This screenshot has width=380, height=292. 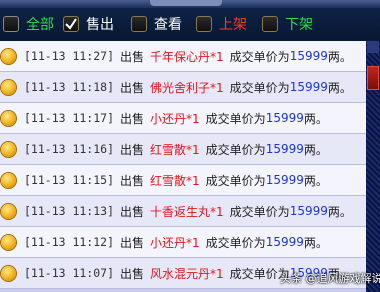 I want to click on record-time: [11-13 11:13], so click(x=69, y=211).